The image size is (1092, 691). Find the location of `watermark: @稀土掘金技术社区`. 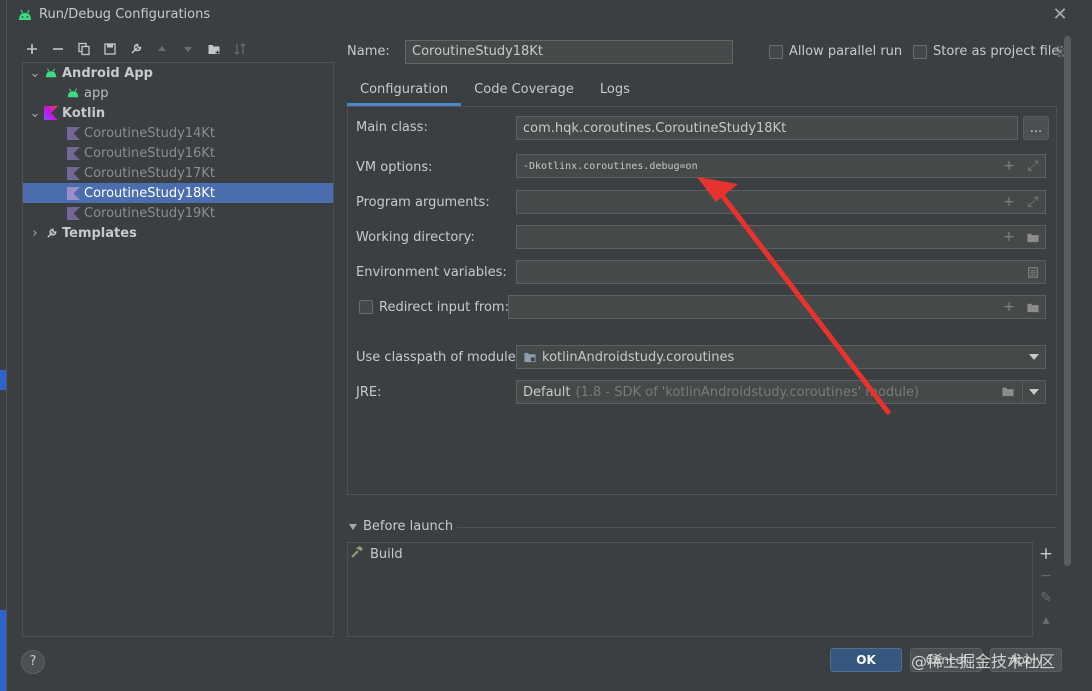

watermark: @稀土掘金技术社区 is located at coordinates (983, 661).